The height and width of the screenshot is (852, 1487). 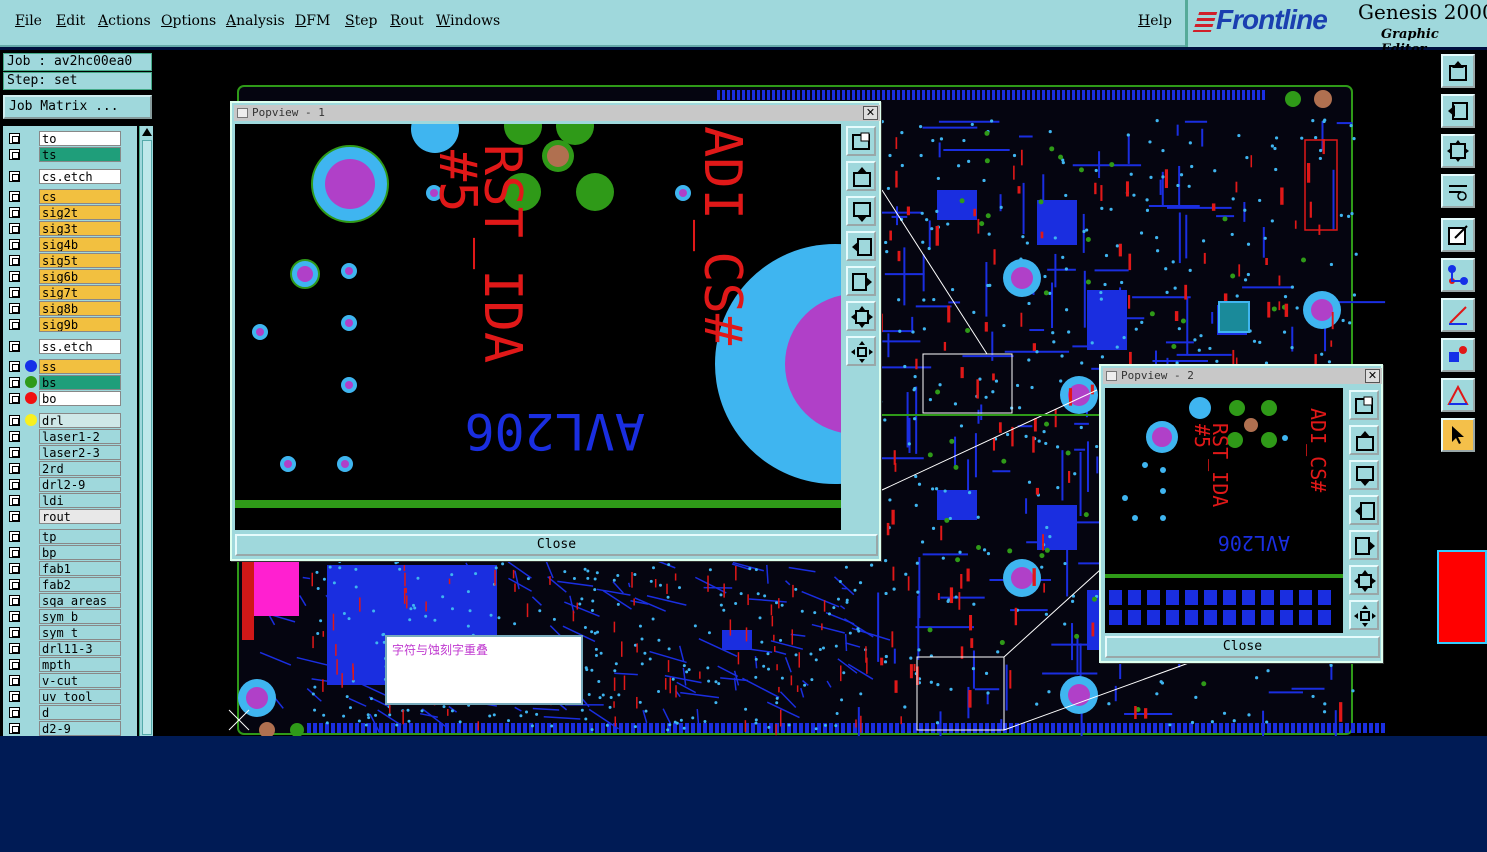 I want to click on layer-row: sig2t, so click(x=70, y=212).